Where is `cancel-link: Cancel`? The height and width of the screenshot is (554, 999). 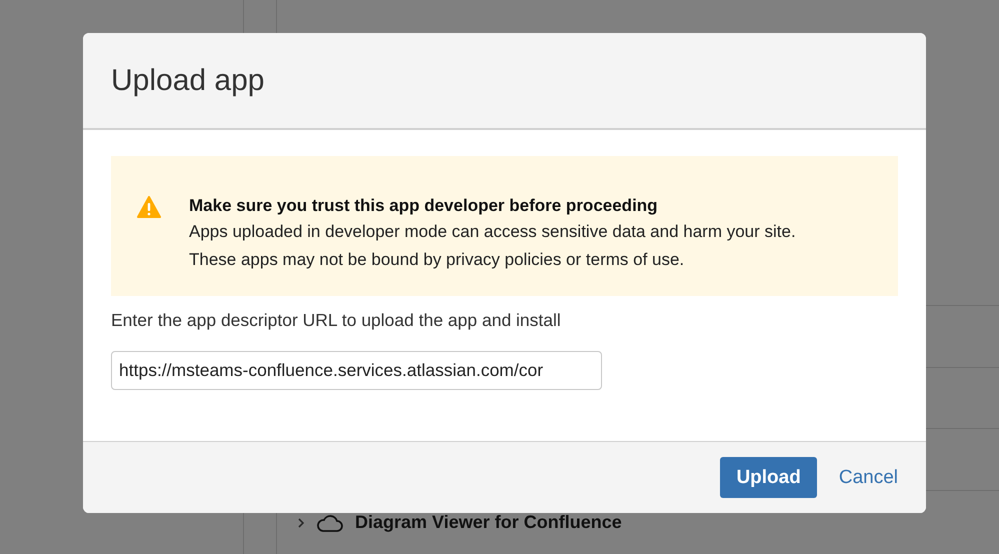
cancel-link: Cancel is located at coordinates (868, 477).